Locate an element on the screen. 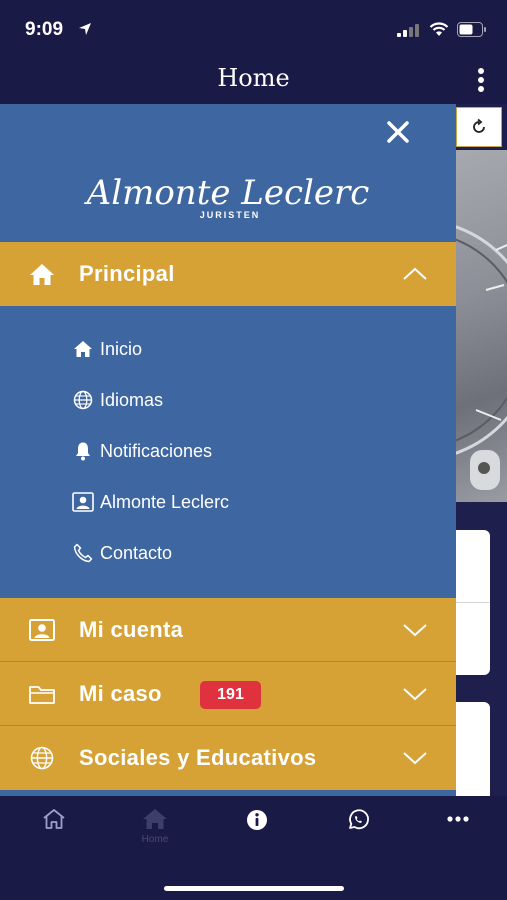 This screenshot has height=900, width=507. menu-item-label: Inicio is located at coordinates (121, 348).